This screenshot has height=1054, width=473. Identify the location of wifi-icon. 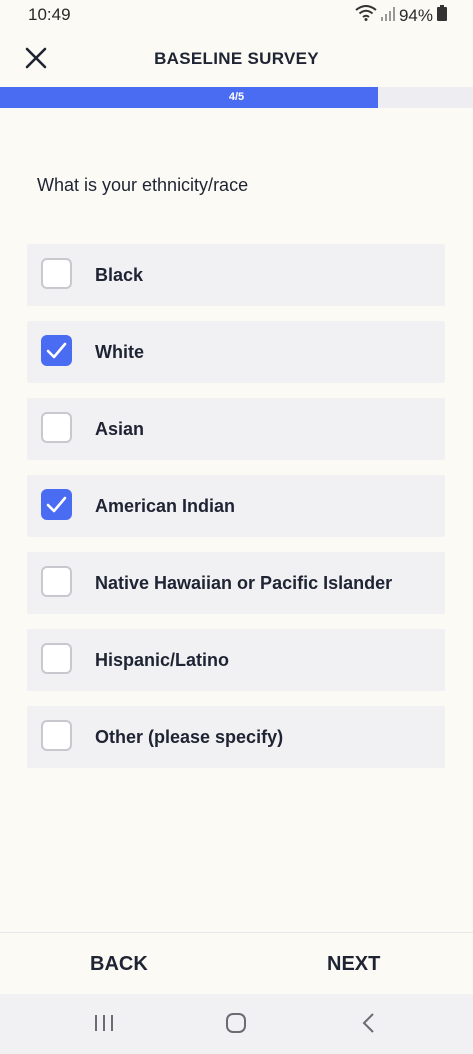
(366, 15).